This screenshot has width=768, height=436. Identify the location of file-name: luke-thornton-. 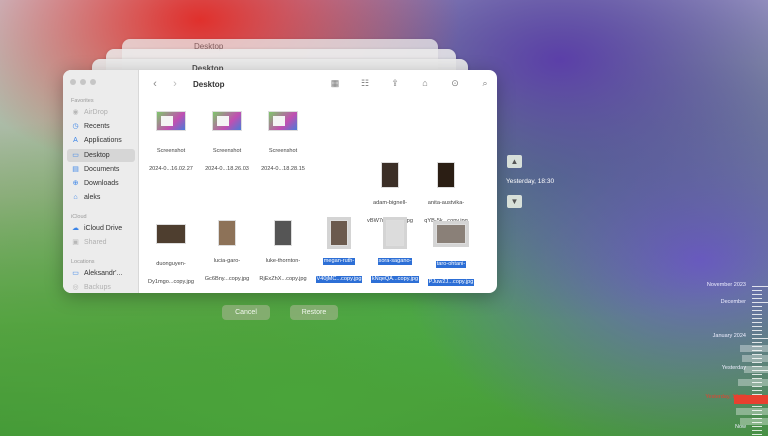
(283, 261).